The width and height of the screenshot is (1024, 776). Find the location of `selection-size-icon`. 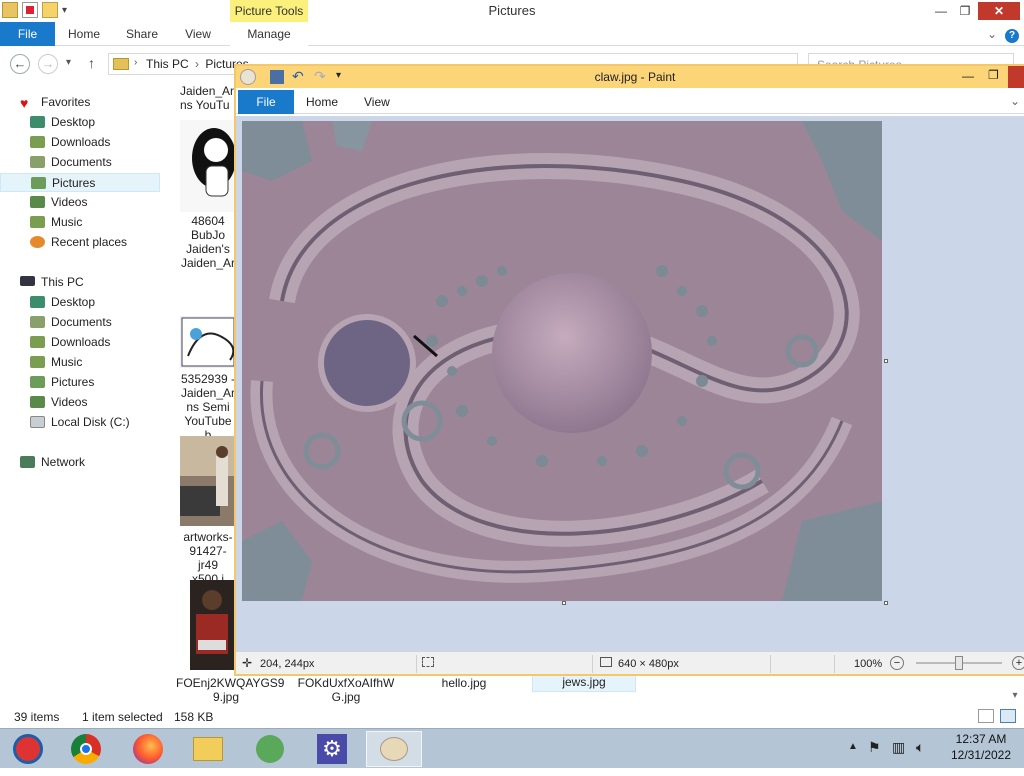

selection-size-icon is located at coordinates (428, 662).